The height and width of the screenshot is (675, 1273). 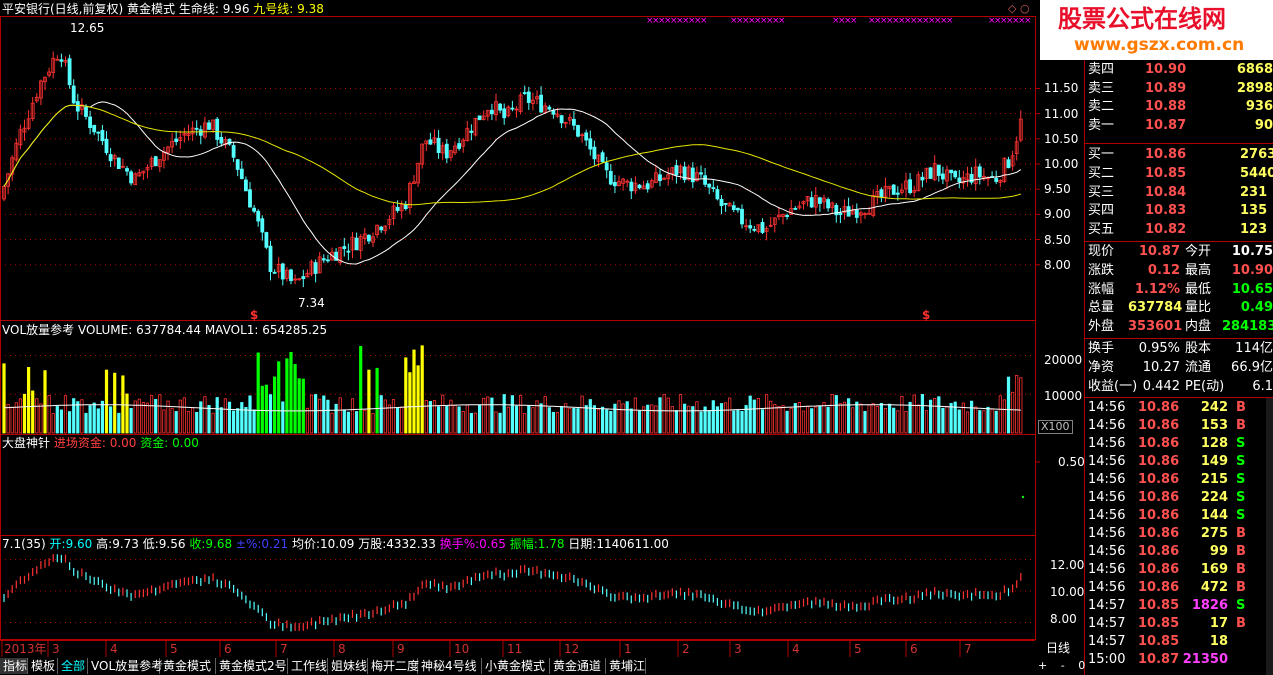 What do you see at coordinates (1159, 641) in the screenshot?
I see `tick-price: 10.85` at bounding box center [1159, 641].